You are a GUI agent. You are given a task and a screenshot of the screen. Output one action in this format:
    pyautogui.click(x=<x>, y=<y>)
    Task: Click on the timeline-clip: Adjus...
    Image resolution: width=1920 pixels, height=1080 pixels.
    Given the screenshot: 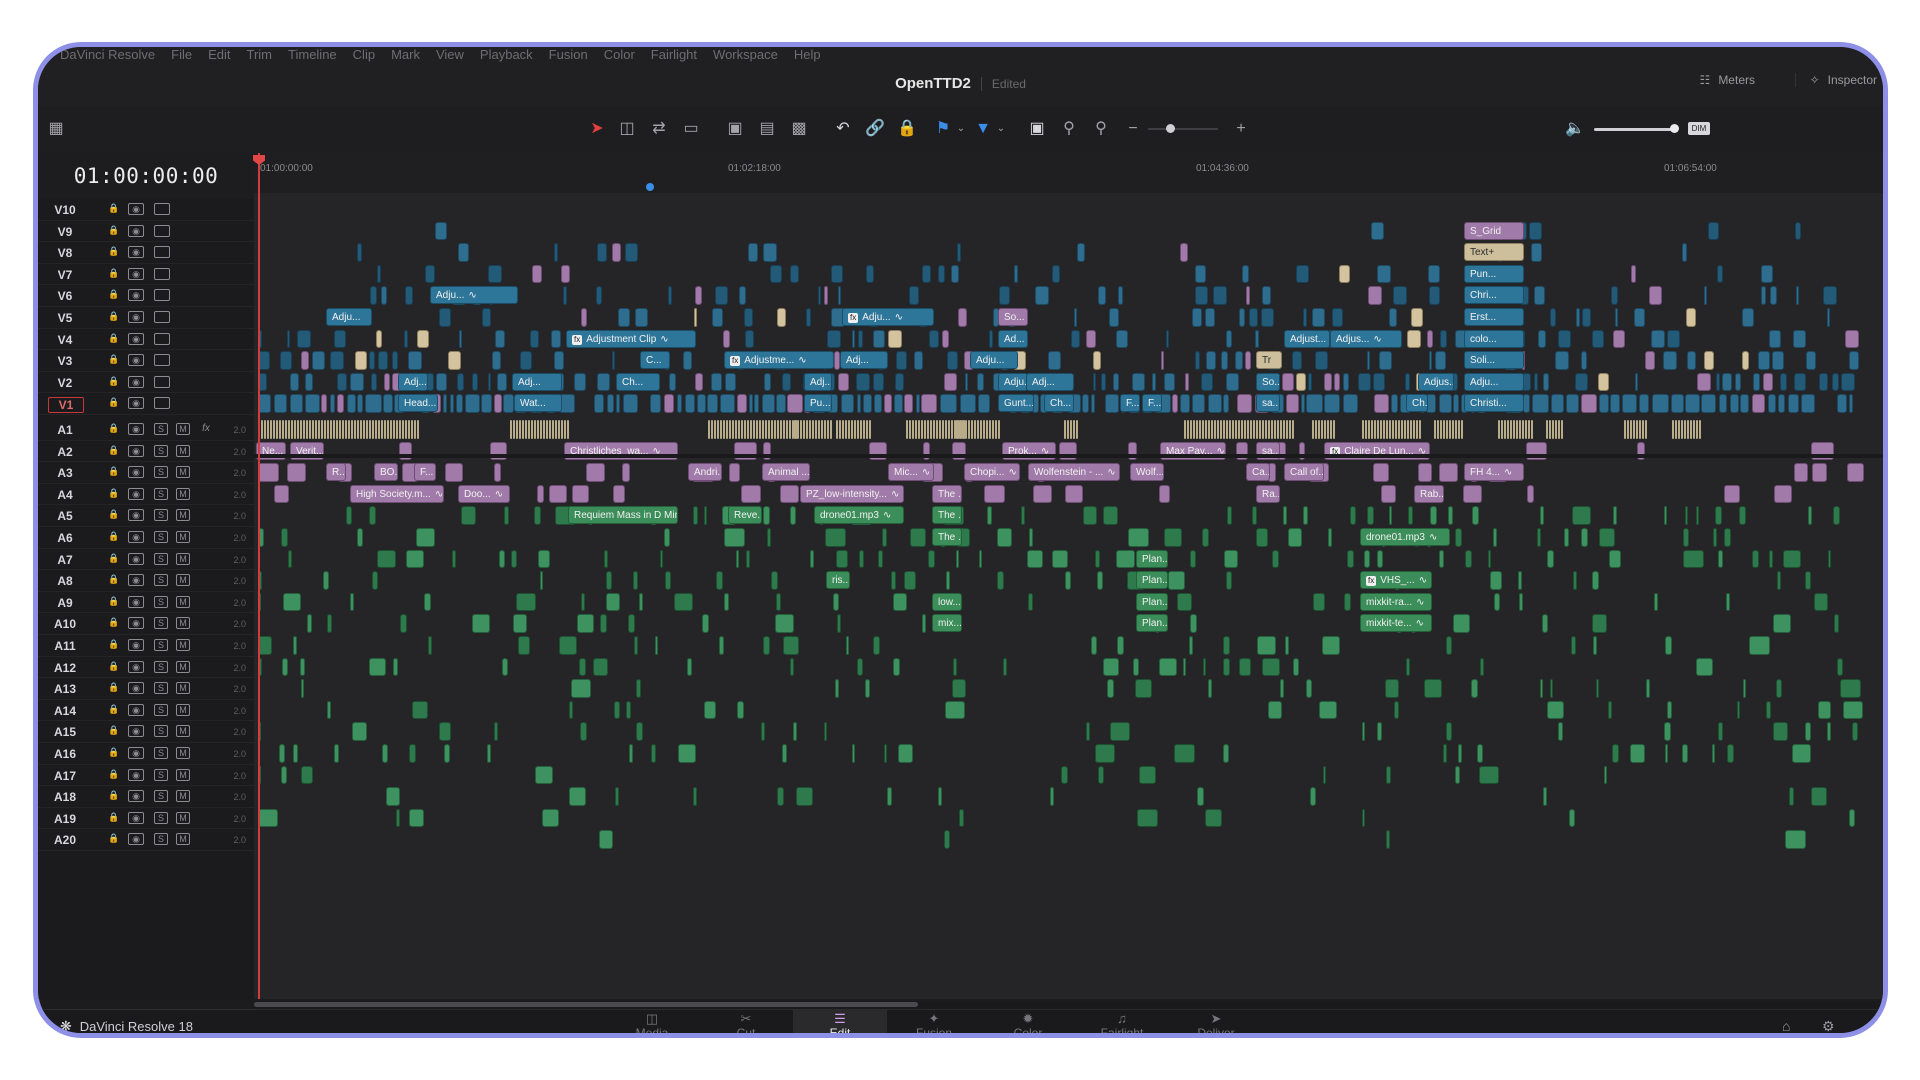 What is the action you would take?
    pyautogui.click(x=1436, y=381)
    